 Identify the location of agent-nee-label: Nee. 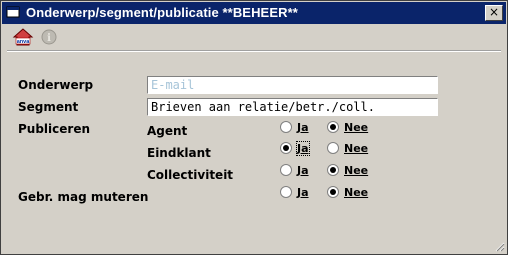
(356, 127).